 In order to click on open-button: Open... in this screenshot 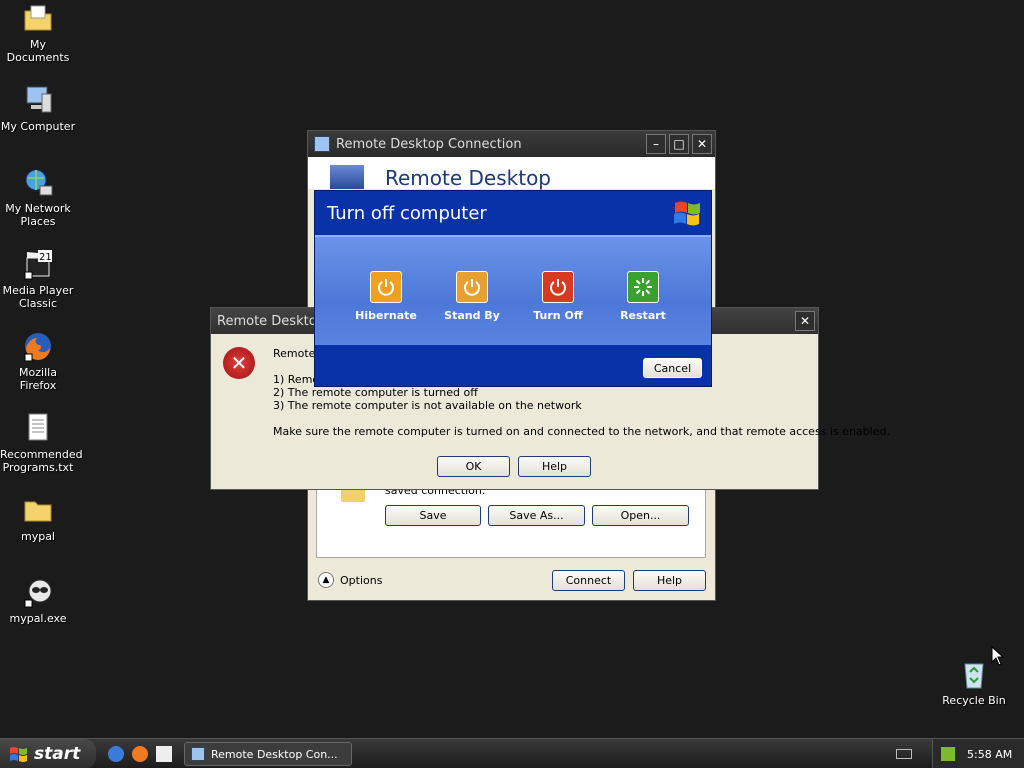, I will do `click(640, 515)`.